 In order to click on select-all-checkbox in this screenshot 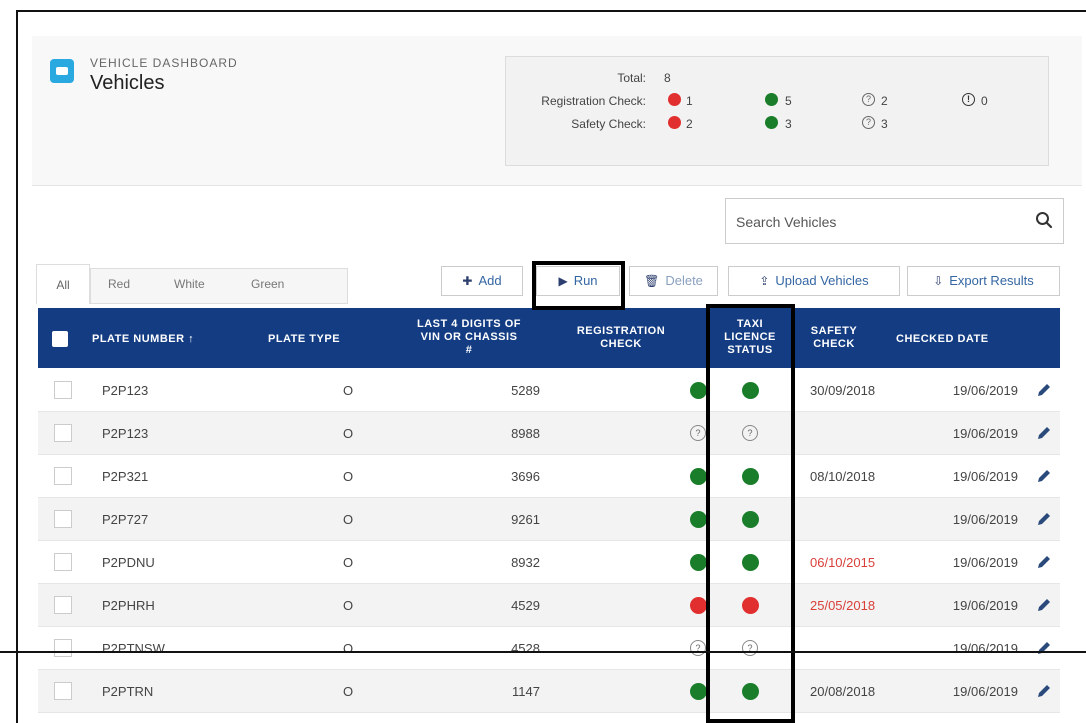, I will do `click(60, 339)`.